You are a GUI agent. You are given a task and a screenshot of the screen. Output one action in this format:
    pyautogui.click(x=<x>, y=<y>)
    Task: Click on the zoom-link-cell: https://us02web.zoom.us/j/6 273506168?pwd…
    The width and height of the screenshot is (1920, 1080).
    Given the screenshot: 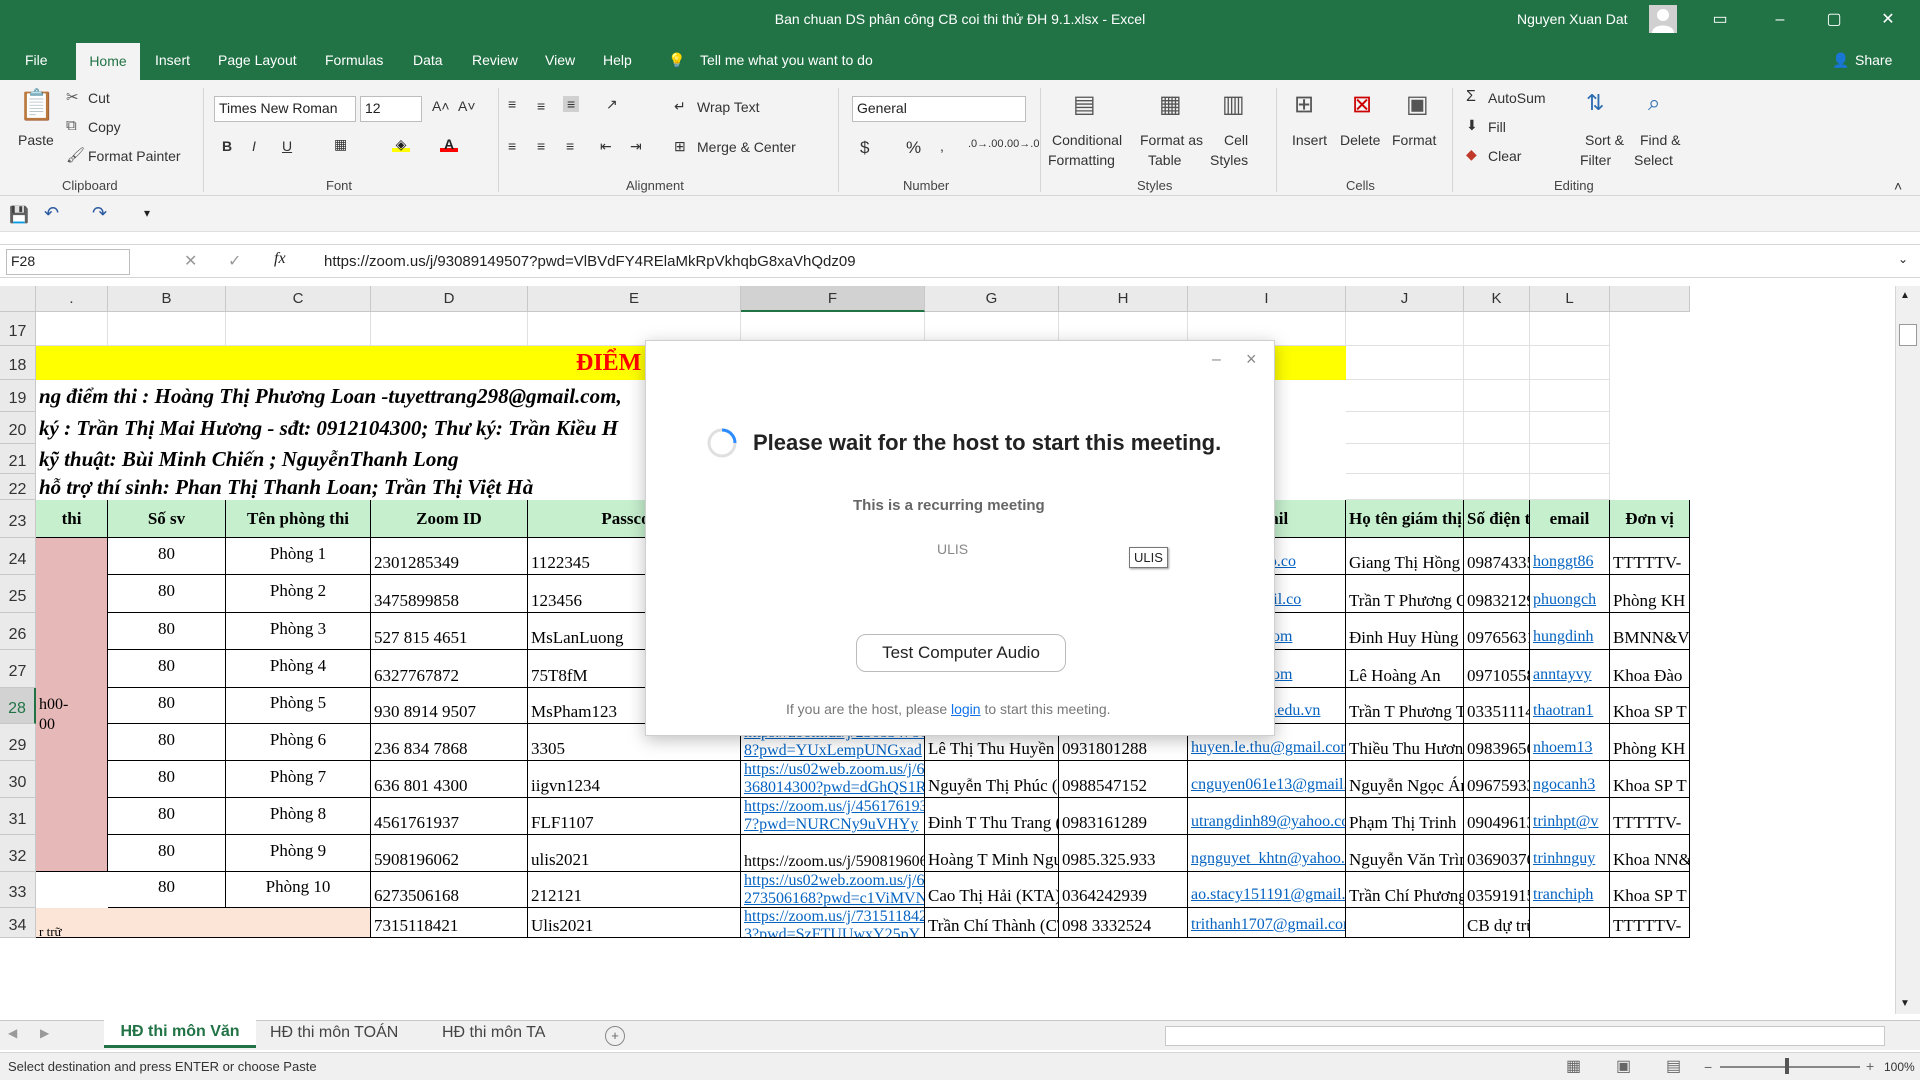 What is the action you would take?
    pyautogui.click(x=833, y=890)
    